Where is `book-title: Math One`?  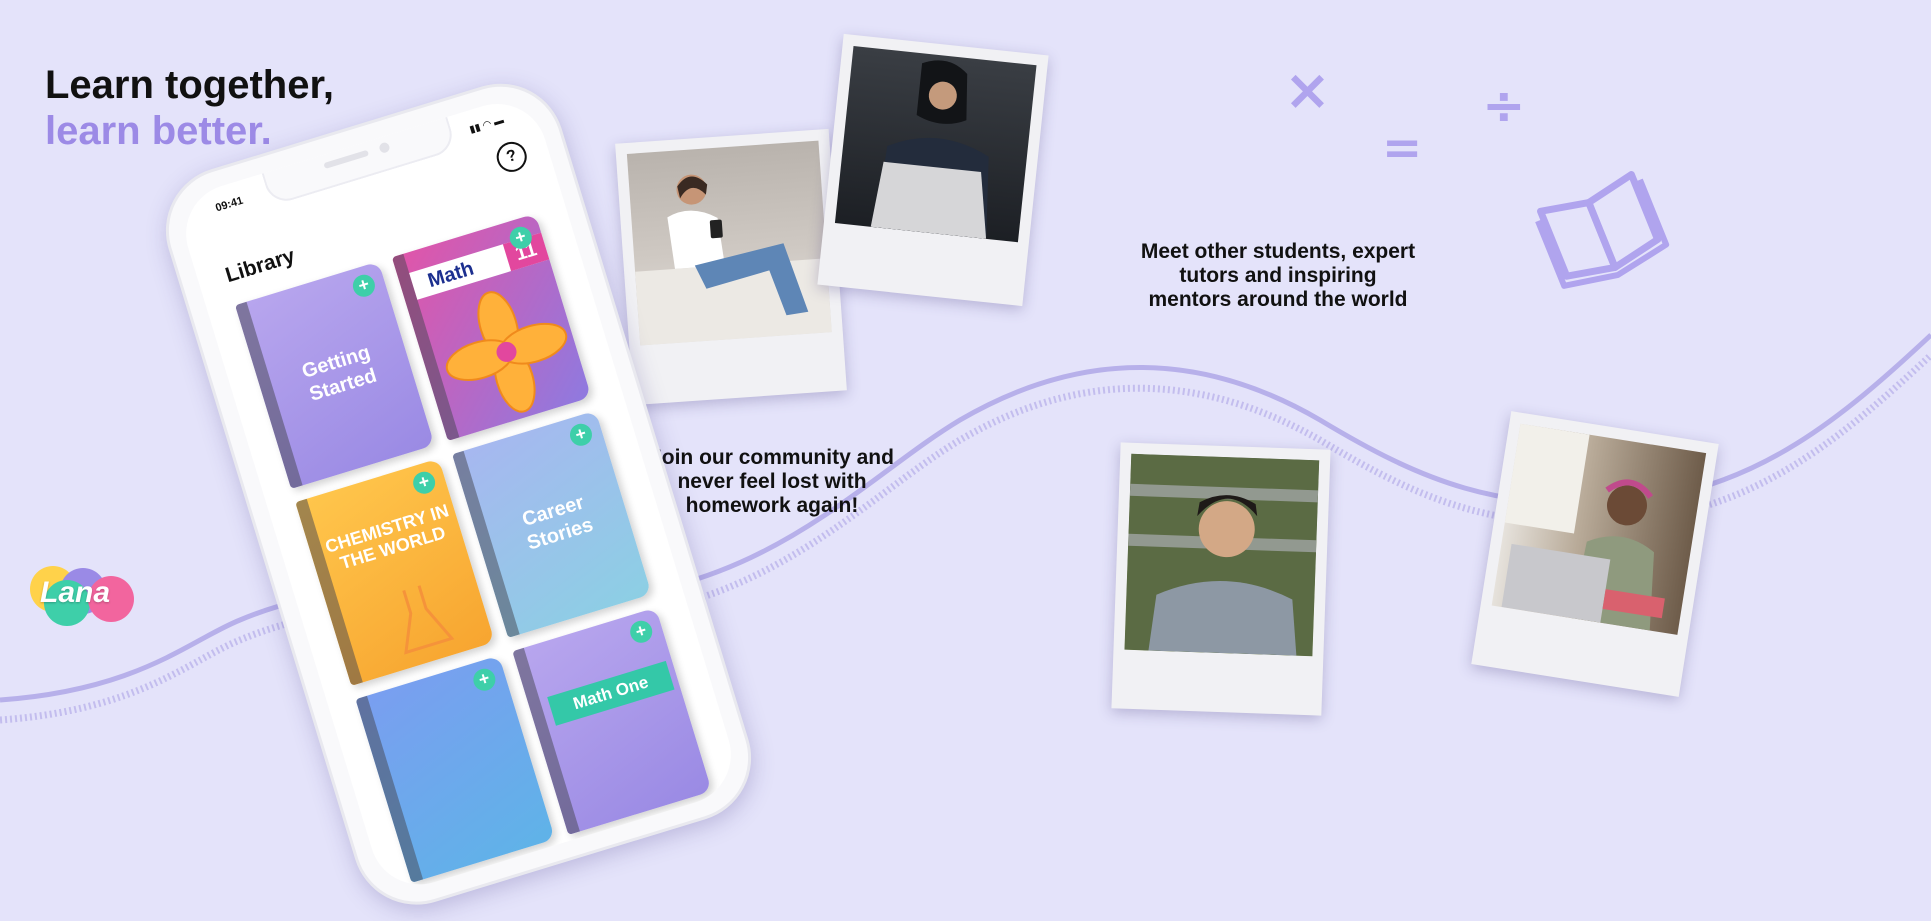
book-title: Math One is located at coordinates (611, 693).